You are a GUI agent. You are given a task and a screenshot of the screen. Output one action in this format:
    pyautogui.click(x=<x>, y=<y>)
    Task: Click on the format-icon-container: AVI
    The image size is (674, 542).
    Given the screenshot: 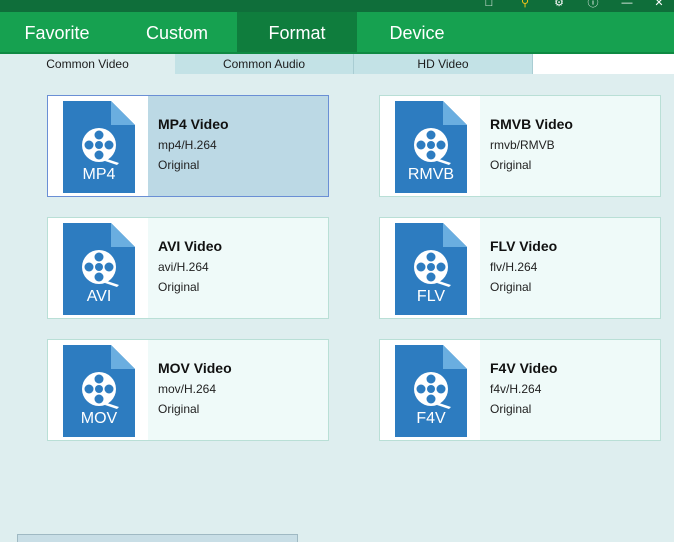 What is the action you would take?
    pyautogui.click(x=98, y=268)
    